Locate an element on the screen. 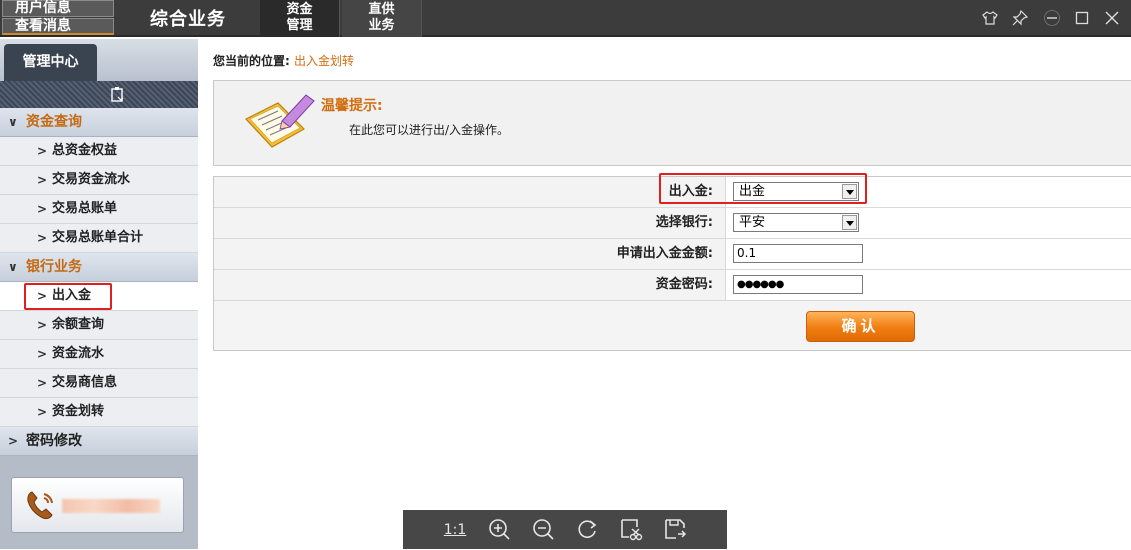 This screenshot has height=550, width=1131. sidebar-item-label: 资金流水 is located at coordinates (78, 353).